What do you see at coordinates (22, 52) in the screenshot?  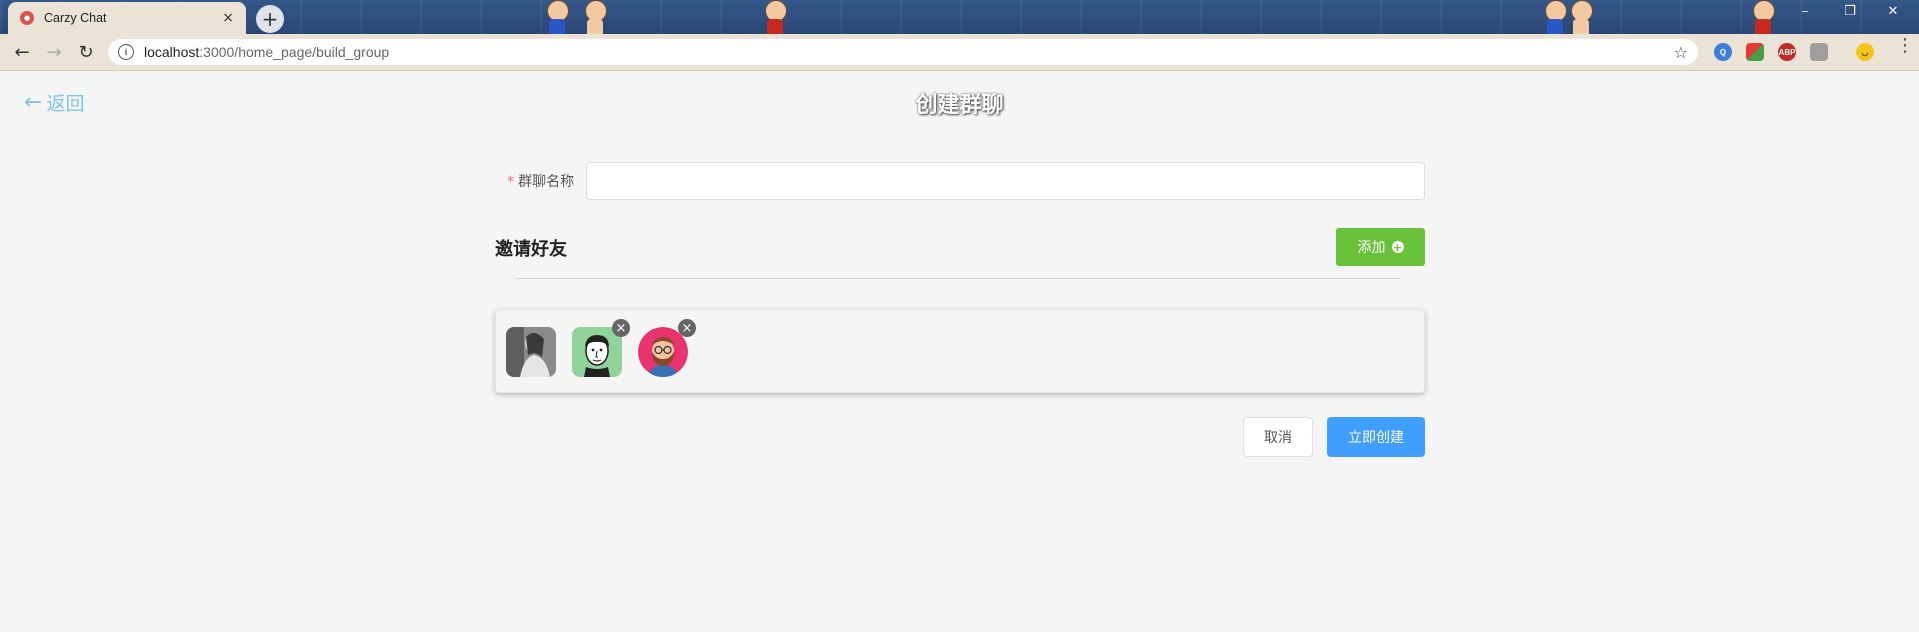 I see `back-arrow-icon: ←` at bounding box center [22, 52].